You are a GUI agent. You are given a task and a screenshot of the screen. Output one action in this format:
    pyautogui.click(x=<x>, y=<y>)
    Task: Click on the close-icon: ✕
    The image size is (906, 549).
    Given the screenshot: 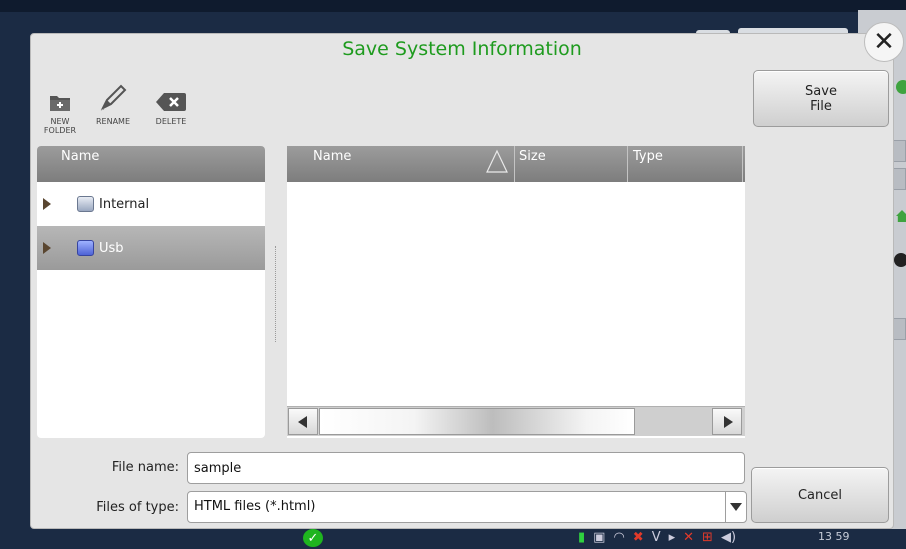 What is the action you would take?
    pyautogui.click(x=884, y=42)
    